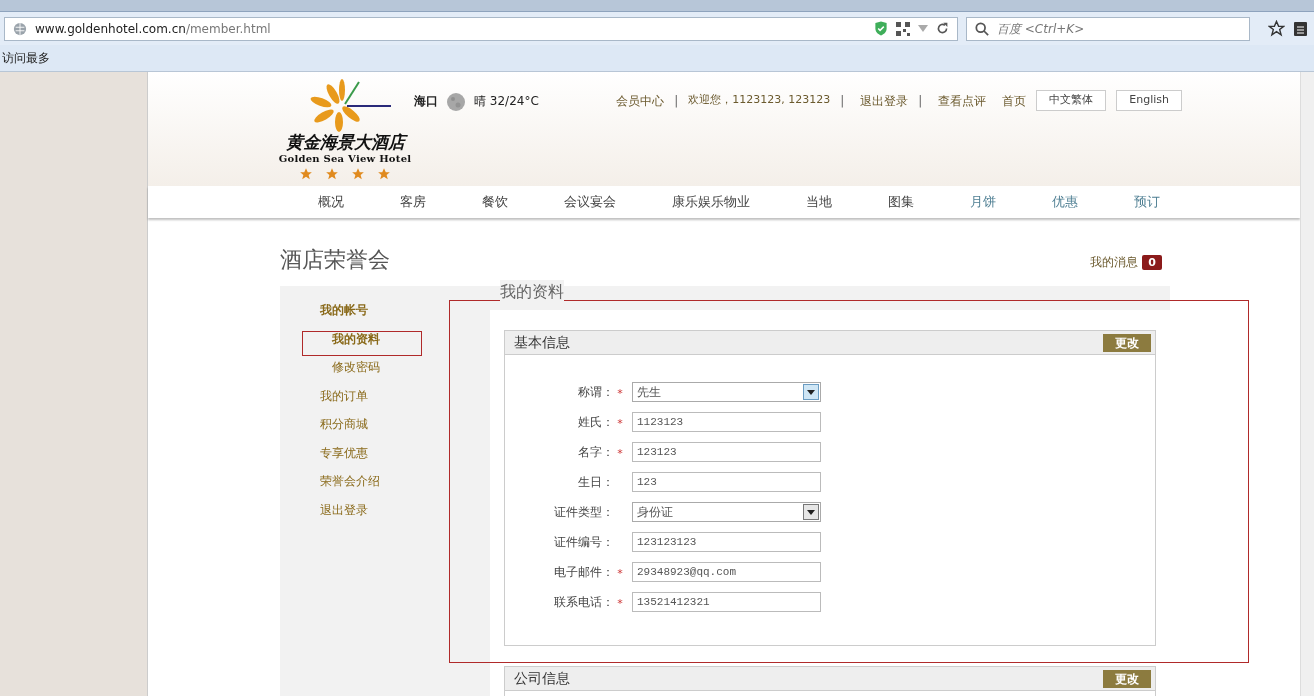 This screenshot has width=1314, height=696. Describe the element at coordinates (345, 159) in the screenshot. I see `logo-english-name: Golden Sea View Hotel` at that location.